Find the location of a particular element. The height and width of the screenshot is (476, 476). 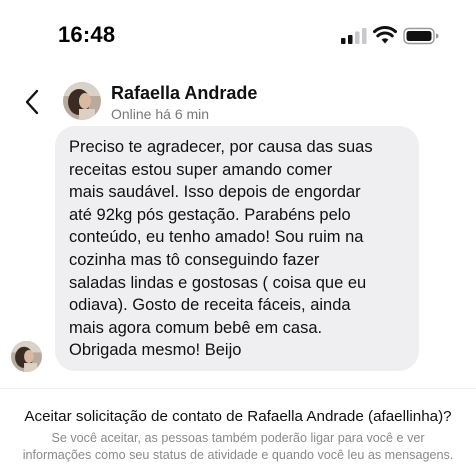

avatar is located at coordinates (82, 101).